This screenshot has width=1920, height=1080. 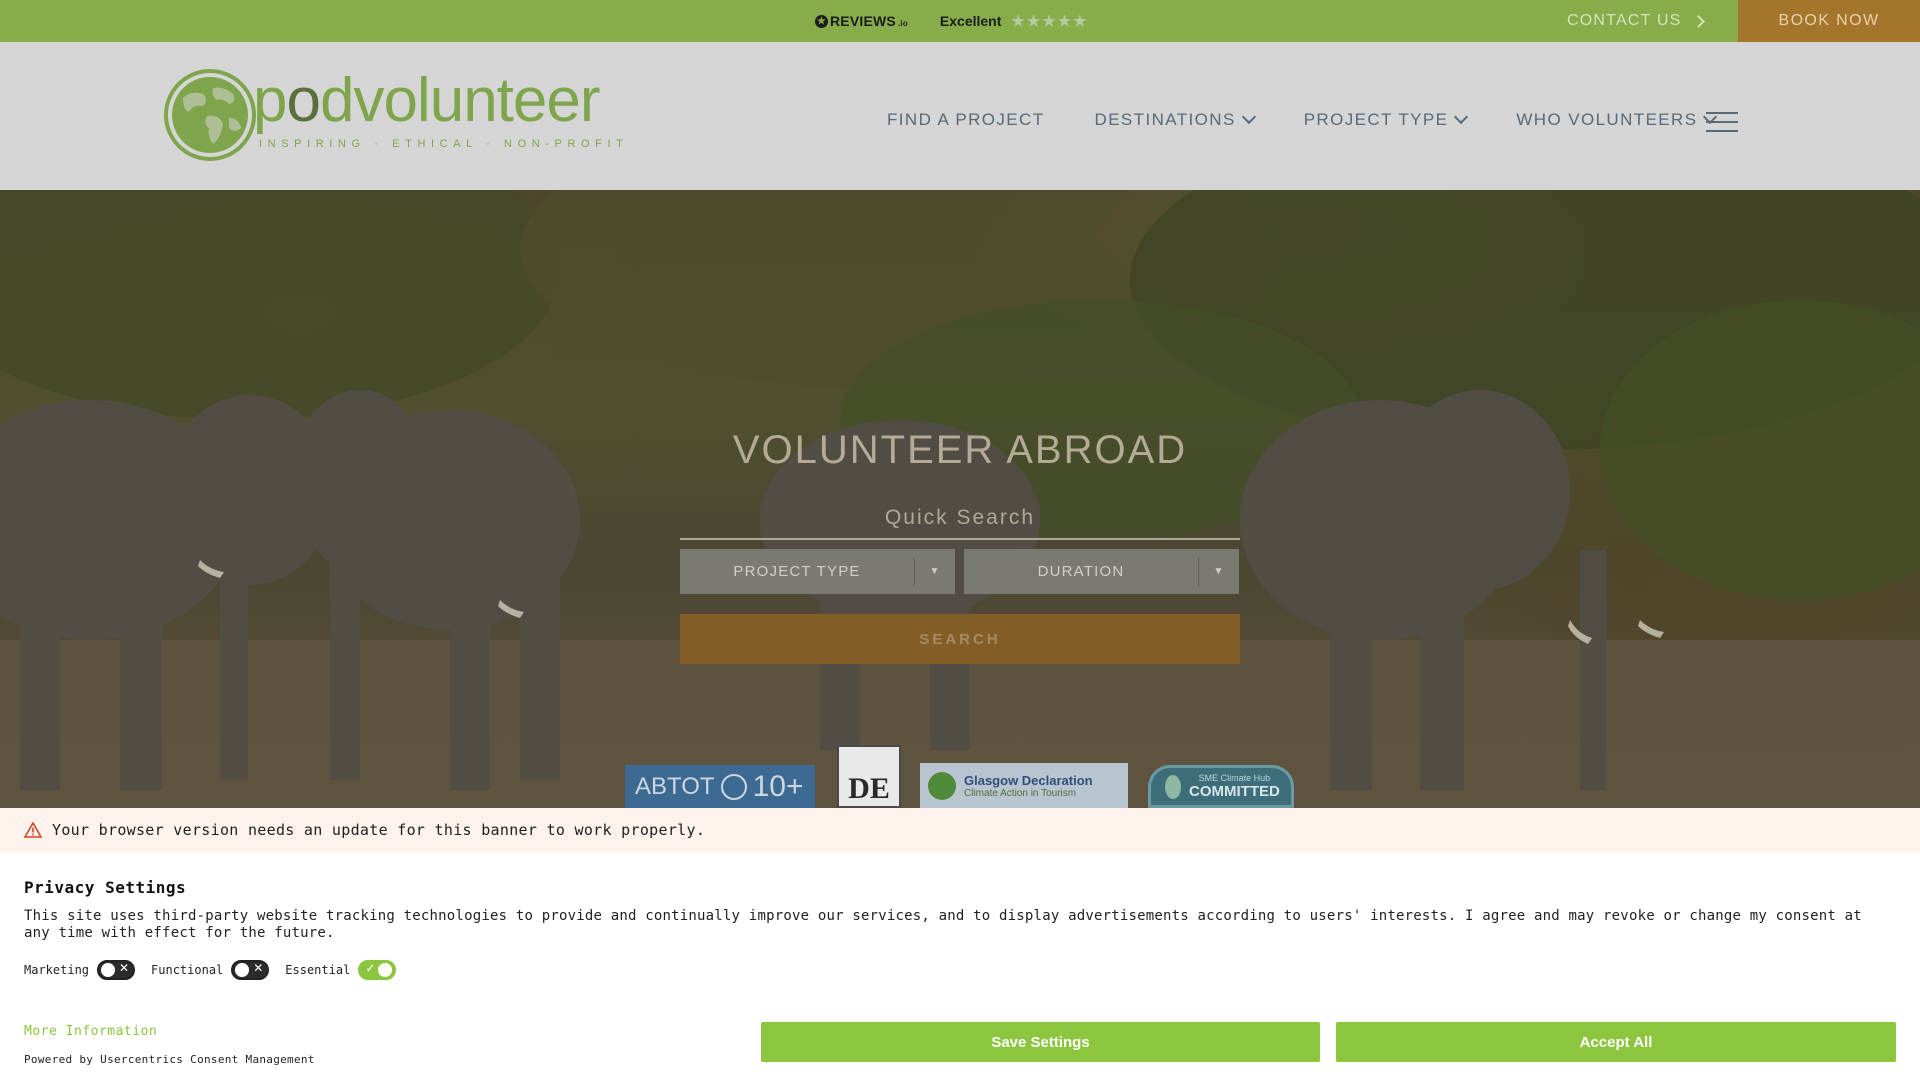 I want to click on hamburger-menu-icon, so click(x=1722, y=122).